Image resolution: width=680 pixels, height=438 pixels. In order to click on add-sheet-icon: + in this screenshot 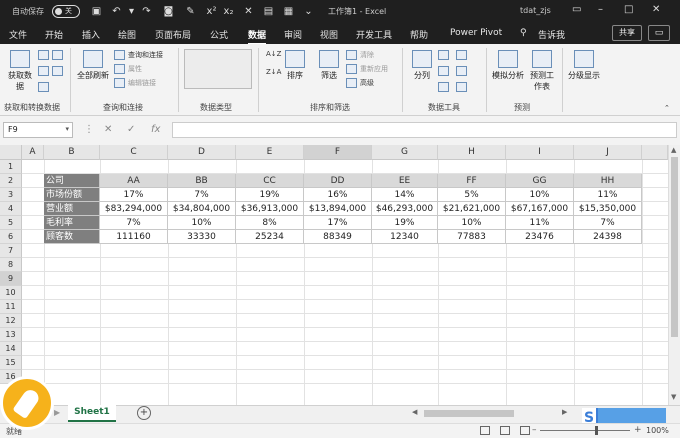, I will do `click(144, 413)`.